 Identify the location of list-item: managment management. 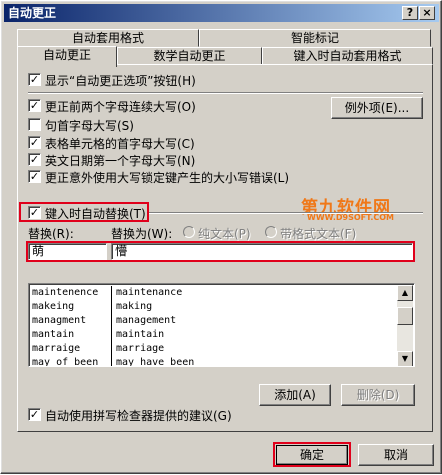
(215, 321).